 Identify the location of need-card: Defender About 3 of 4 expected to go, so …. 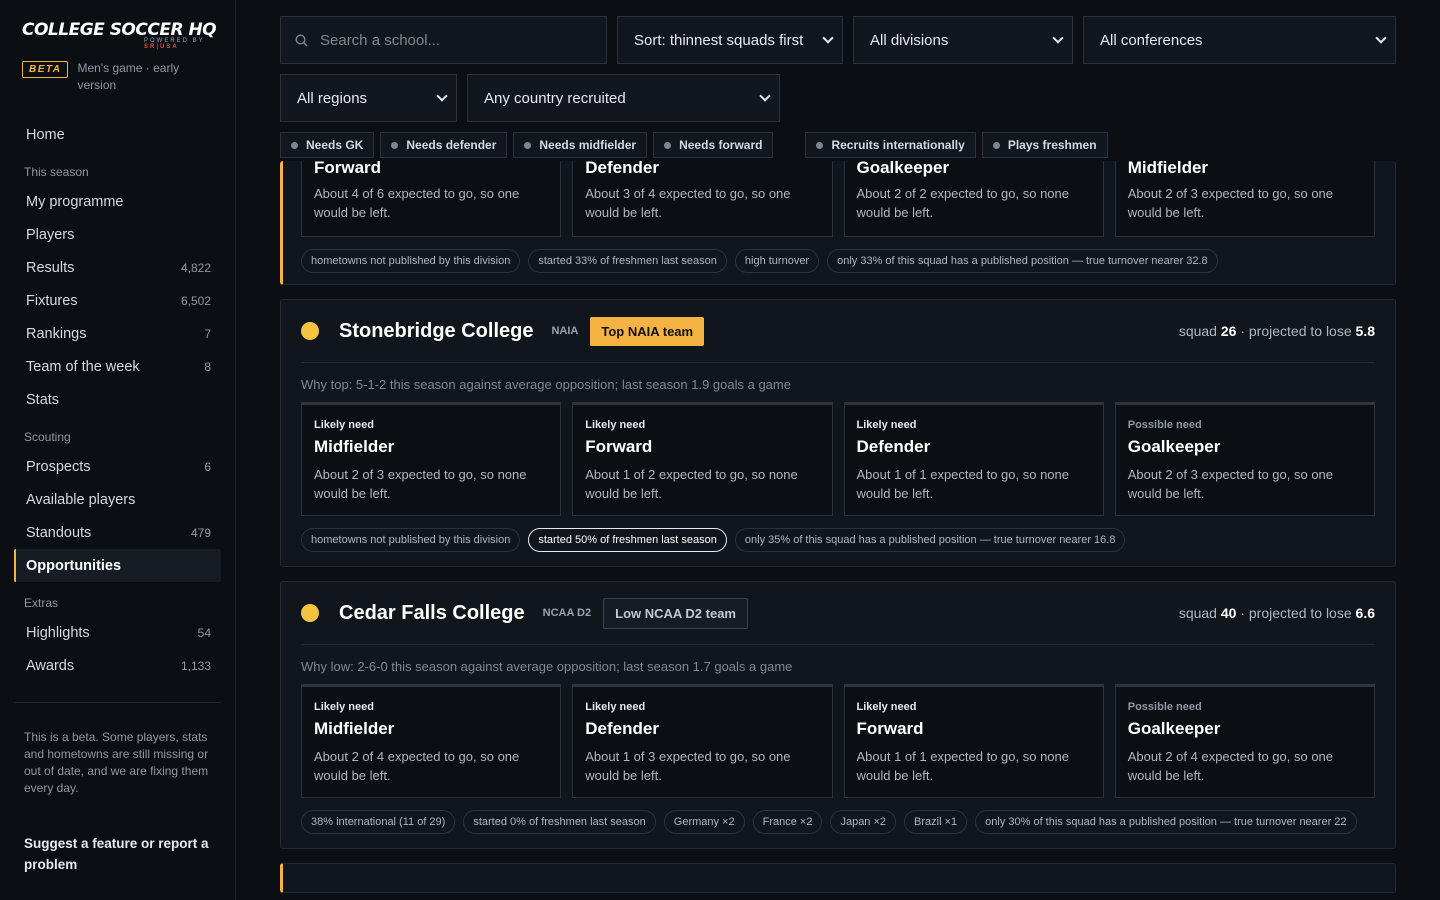
(702, 197).